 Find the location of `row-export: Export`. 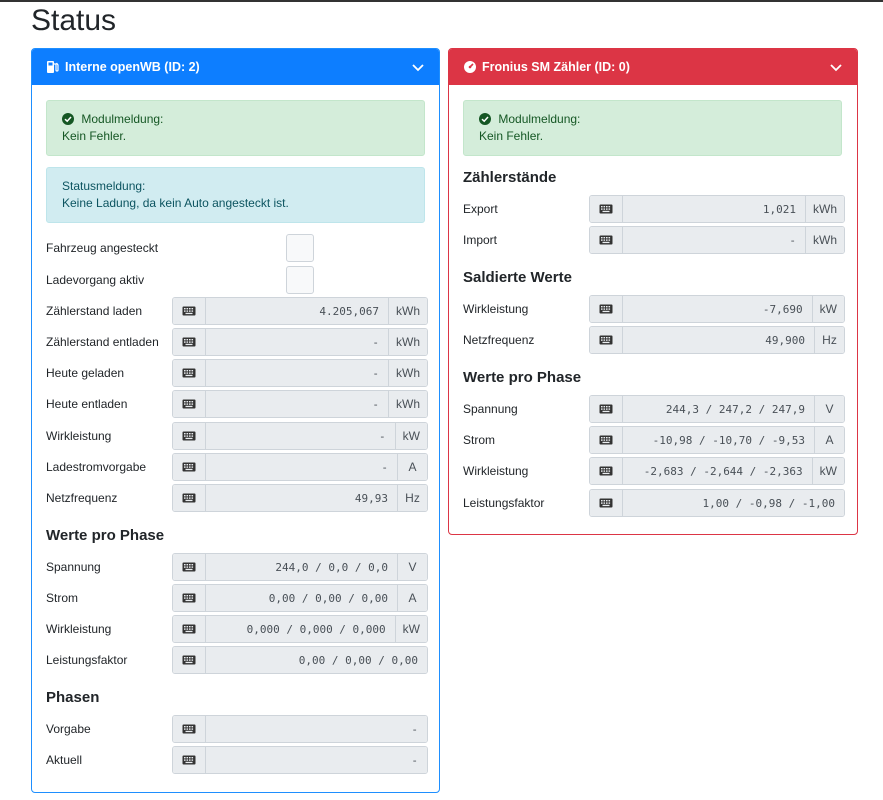

row-export: Export is located at coordinates (525, 209).